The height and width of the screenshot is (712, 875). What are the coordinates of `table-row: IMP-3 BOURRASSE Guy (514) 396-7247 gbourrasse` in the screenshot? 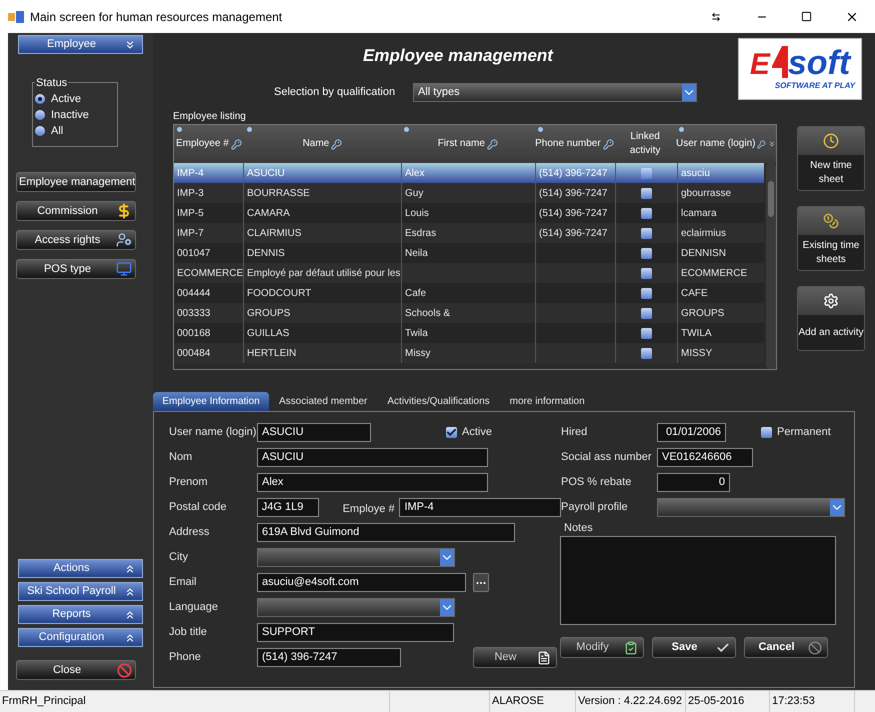 It's located at (469, 193).